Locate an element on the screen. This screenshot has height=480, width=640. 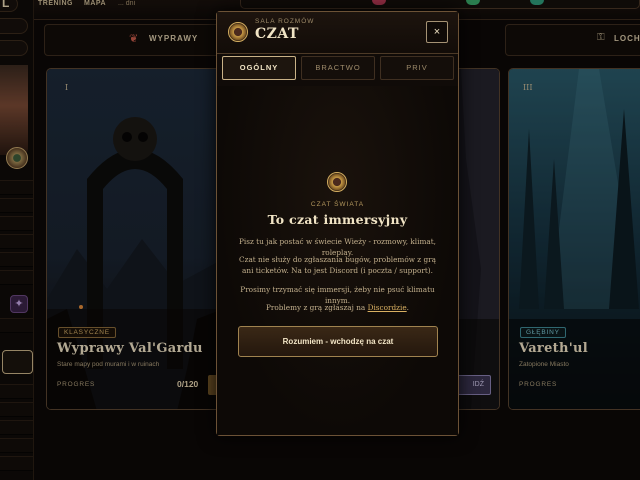
discord-link: Discordzie is located at coordinates (387, 307).